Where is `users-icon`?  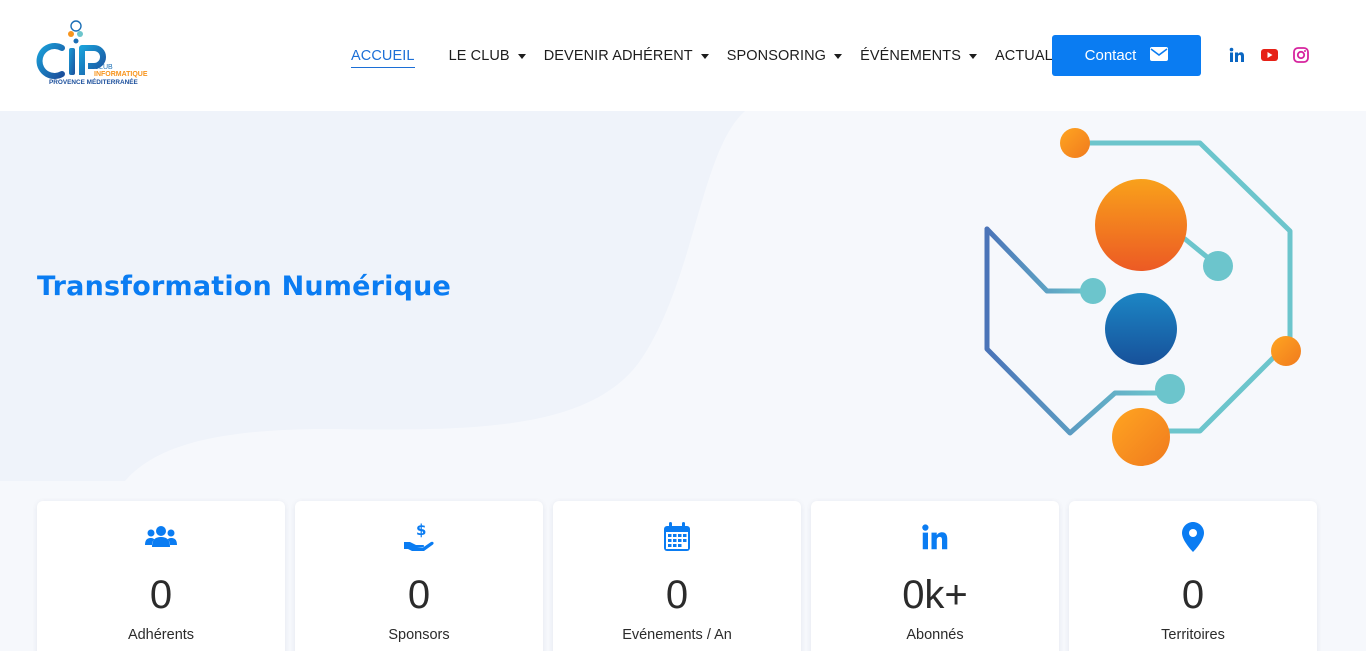 users-icon is located at coordinates (161, 537).